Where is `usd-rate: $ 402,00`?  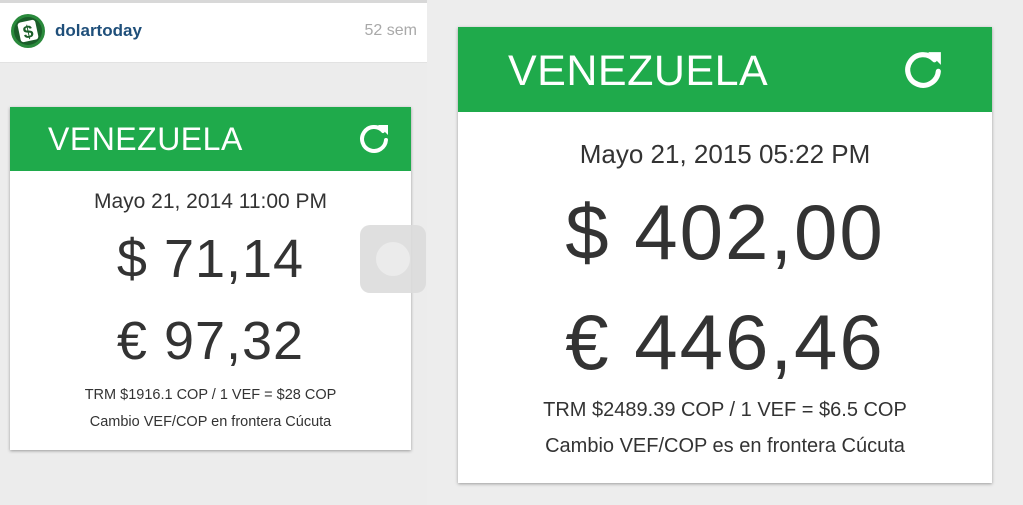 usd-rate: $ 402,00 is located at coordinates (725, 232).